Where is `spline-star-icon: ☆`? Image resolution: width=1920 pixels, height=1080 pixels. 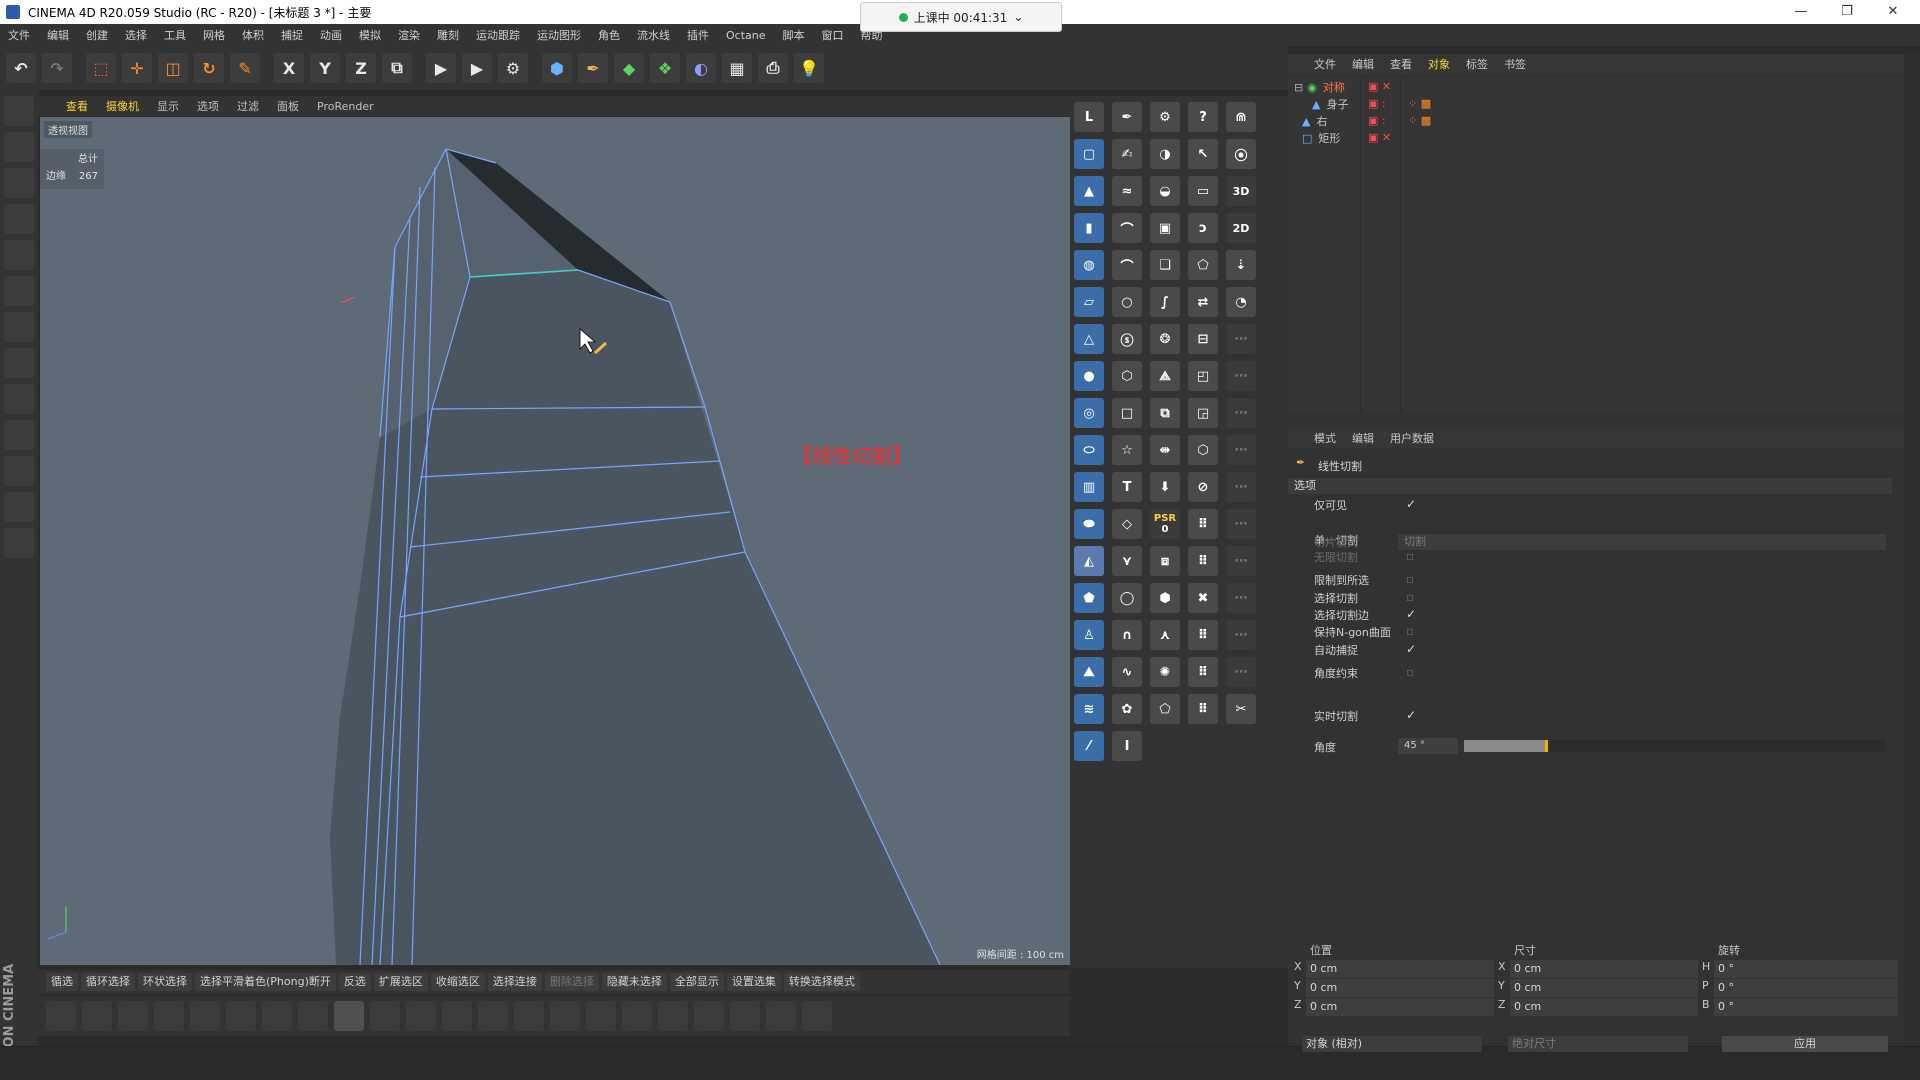
spline-star-icon: ☆ is located at coordinates (1127, 450).